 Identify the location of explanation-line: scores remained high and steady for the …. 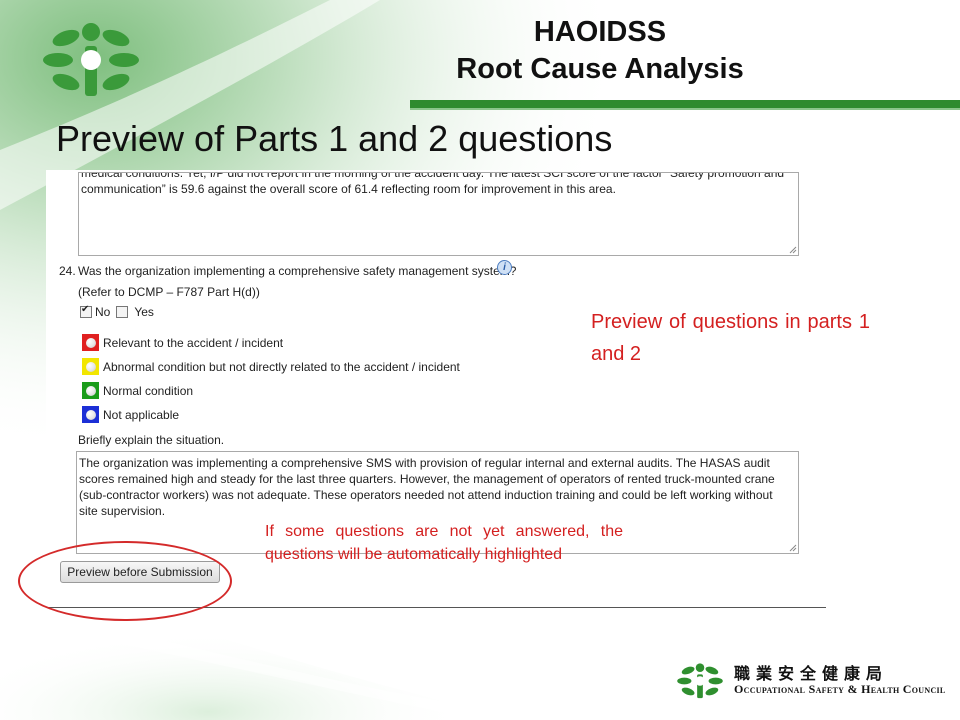
(427, 479).